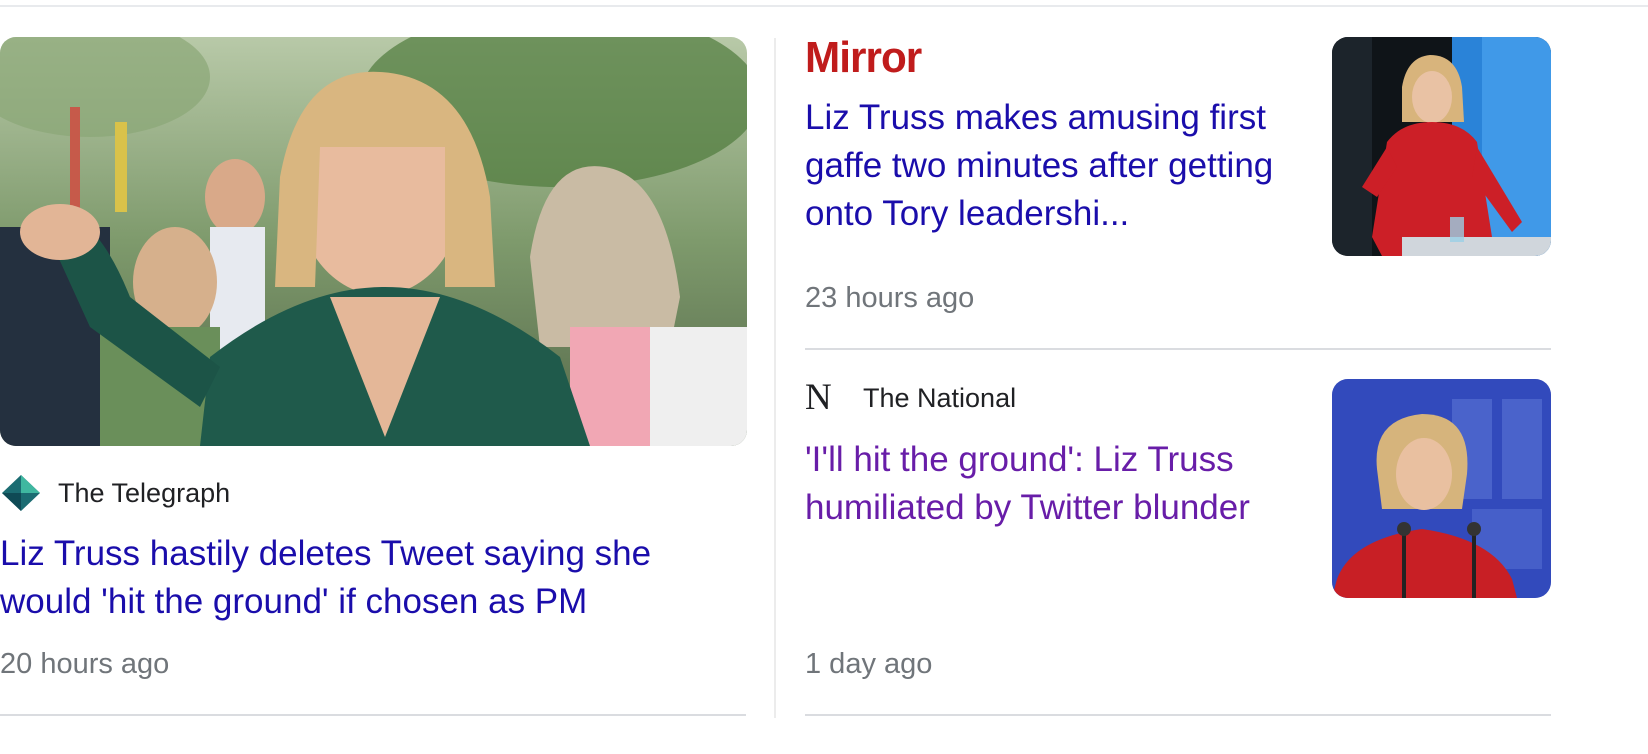 This screenshot has height=754, width=1648. Describe the element at coordinates (85, 664) in the screenshot. I see `telegraph-timestamp: 20 hours ago` at that location.